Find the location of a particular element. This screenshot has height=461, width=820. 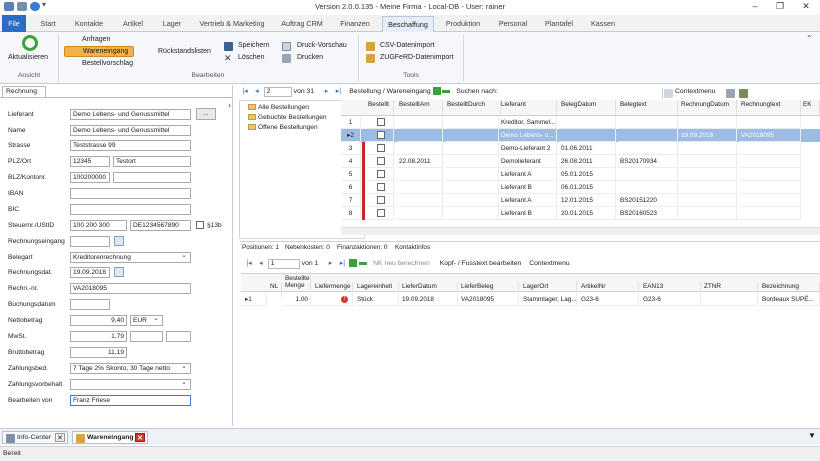

netto-field: 9,40 is located at coordinates (98, 320).